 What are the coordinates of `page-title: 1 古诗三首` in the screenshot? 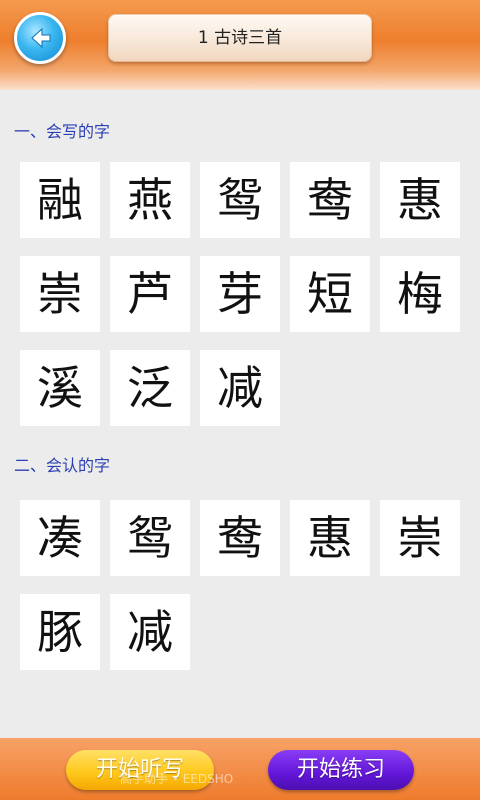 It's located at (240, 38).